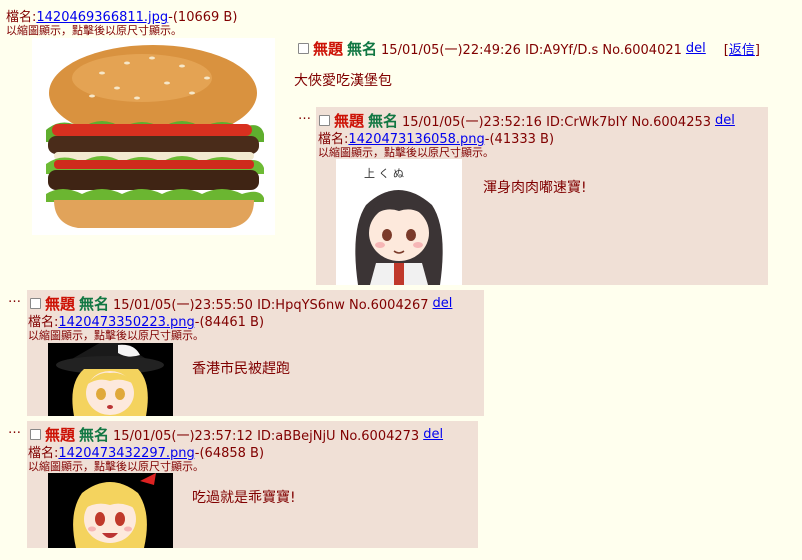 This screenshot has width=802, height=560. What do you see at coordinates (343, 81) in the screenshot?
I see `op-body-text: 大俠愛吃漢堡包` at bounding box center [343, 81].